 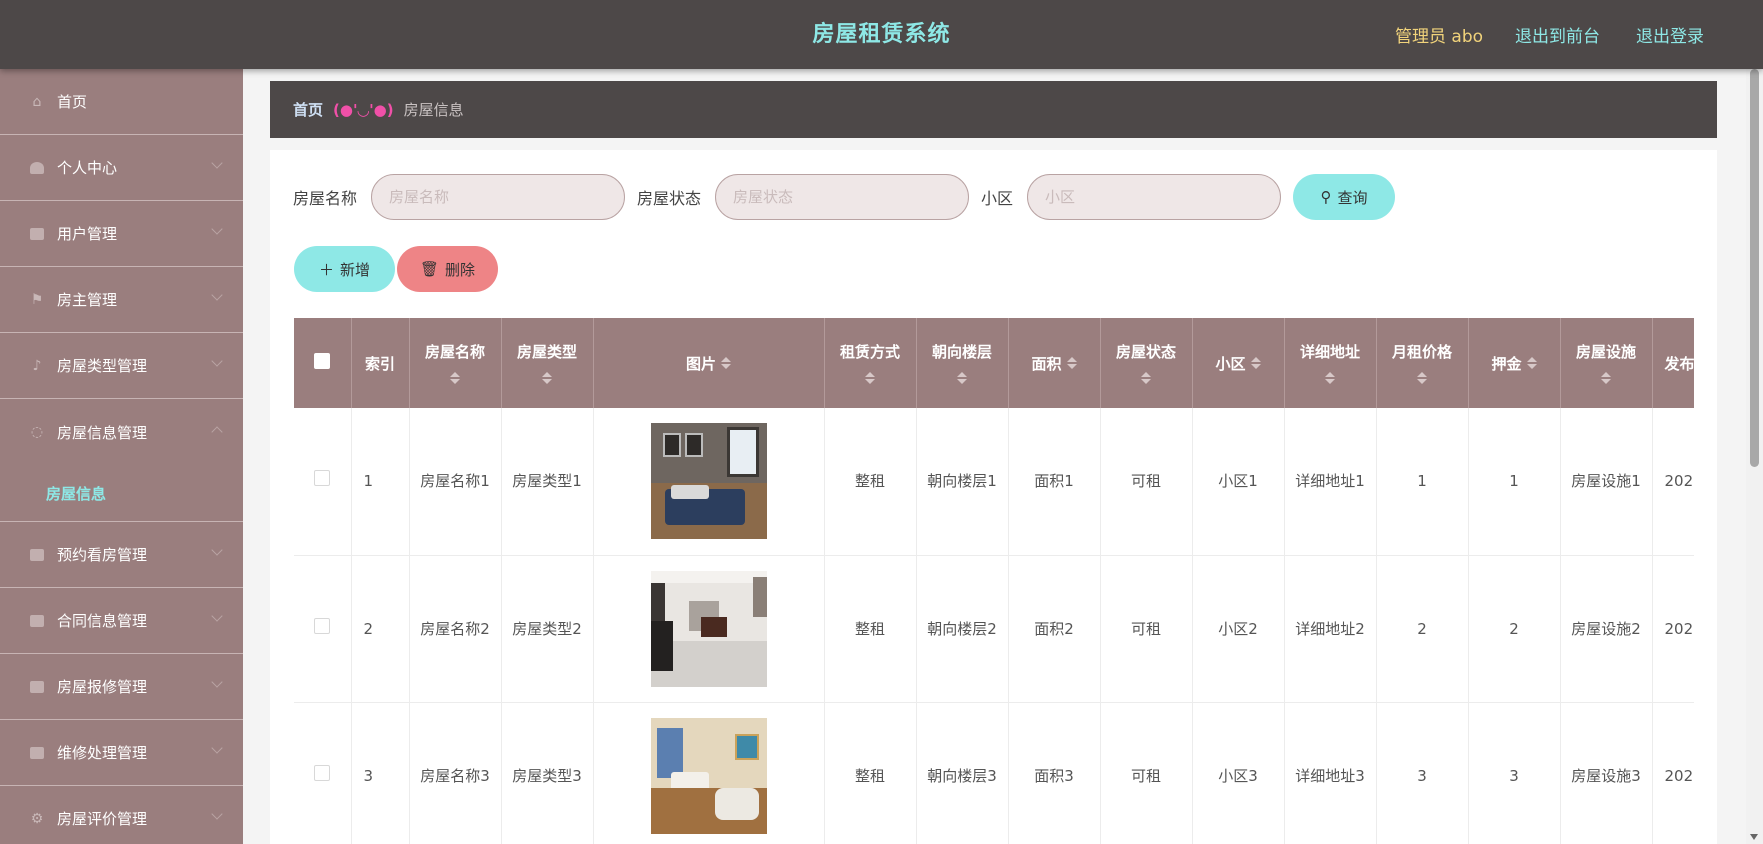 I want to click on sidebar-item-house-info-management: ◌ 房屋信息管理, so click(x=121, y=432).